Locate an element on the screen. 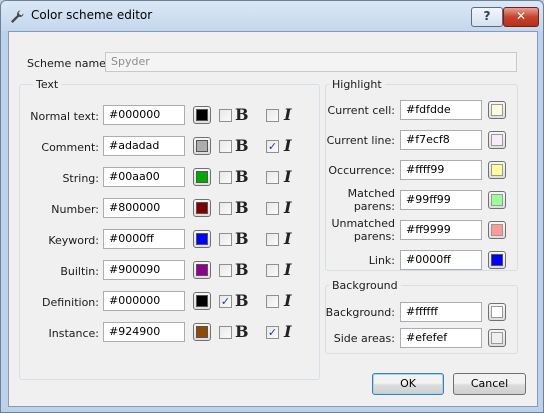 This screenshot has width=544, height=413. bold-checkbox-instance is located at coordinates (225, 332).